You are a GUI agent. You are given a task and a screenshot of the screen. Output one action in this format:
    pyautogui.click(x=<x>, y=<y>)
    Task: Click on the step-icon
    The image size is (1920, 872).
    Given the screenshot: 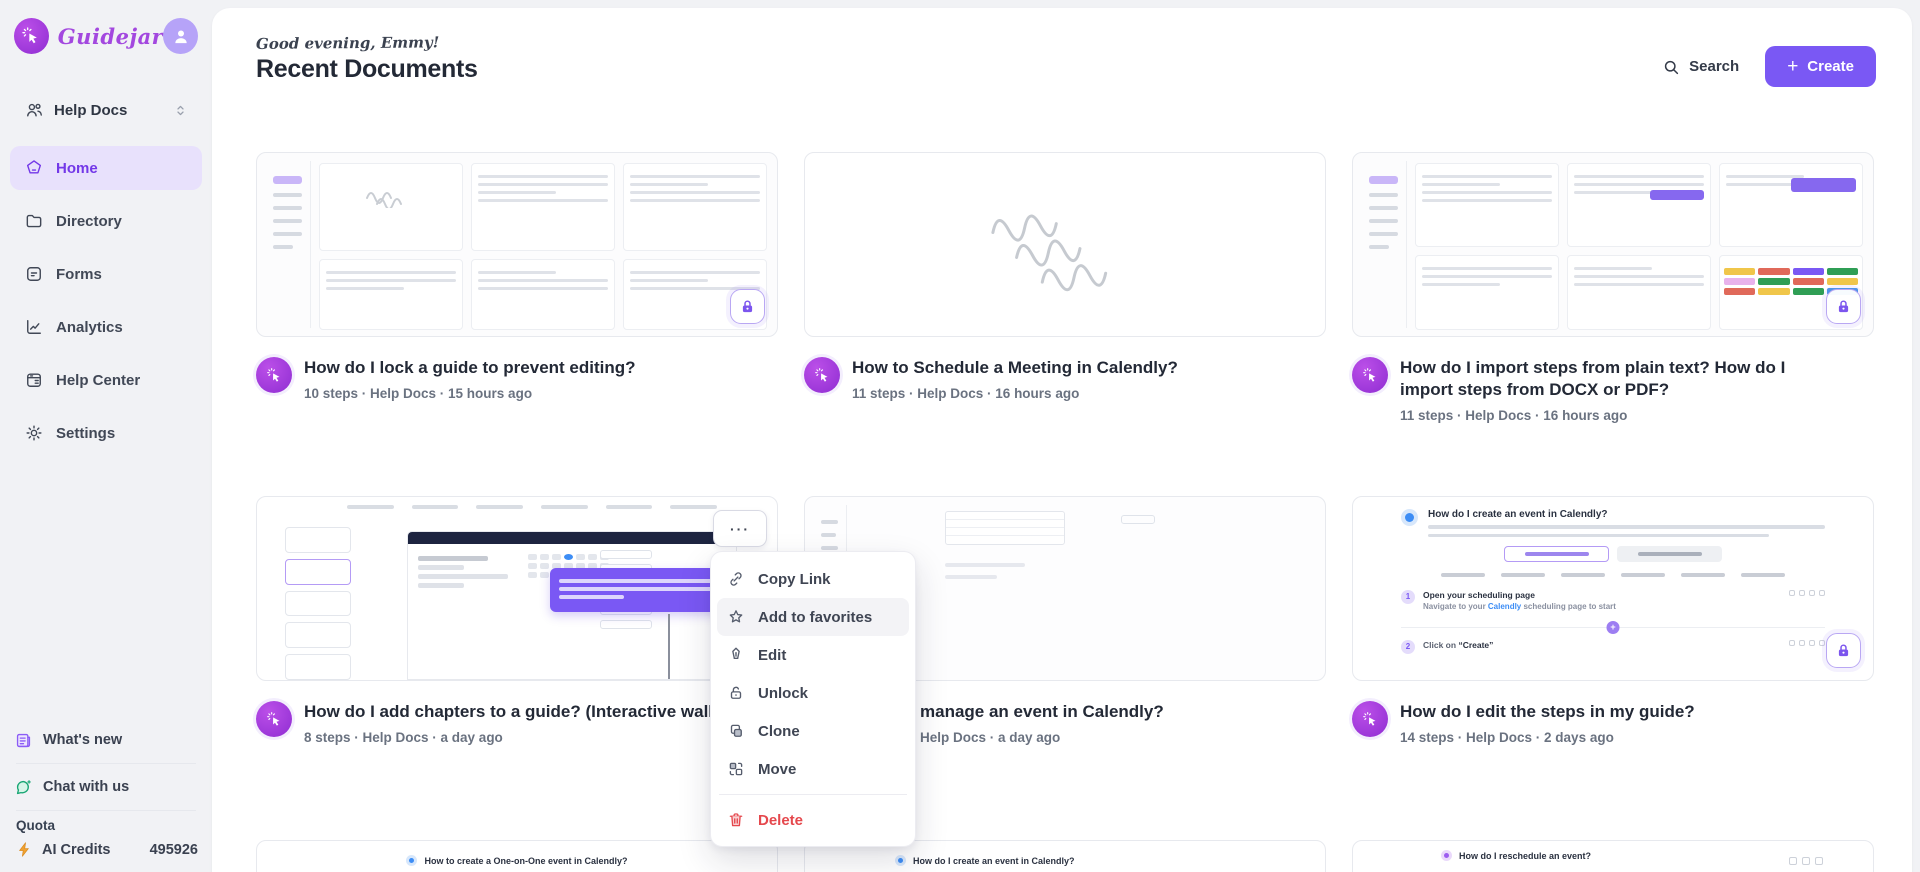 What is the action you would take?
    pyautogui.click(x=1446, y=855)
    